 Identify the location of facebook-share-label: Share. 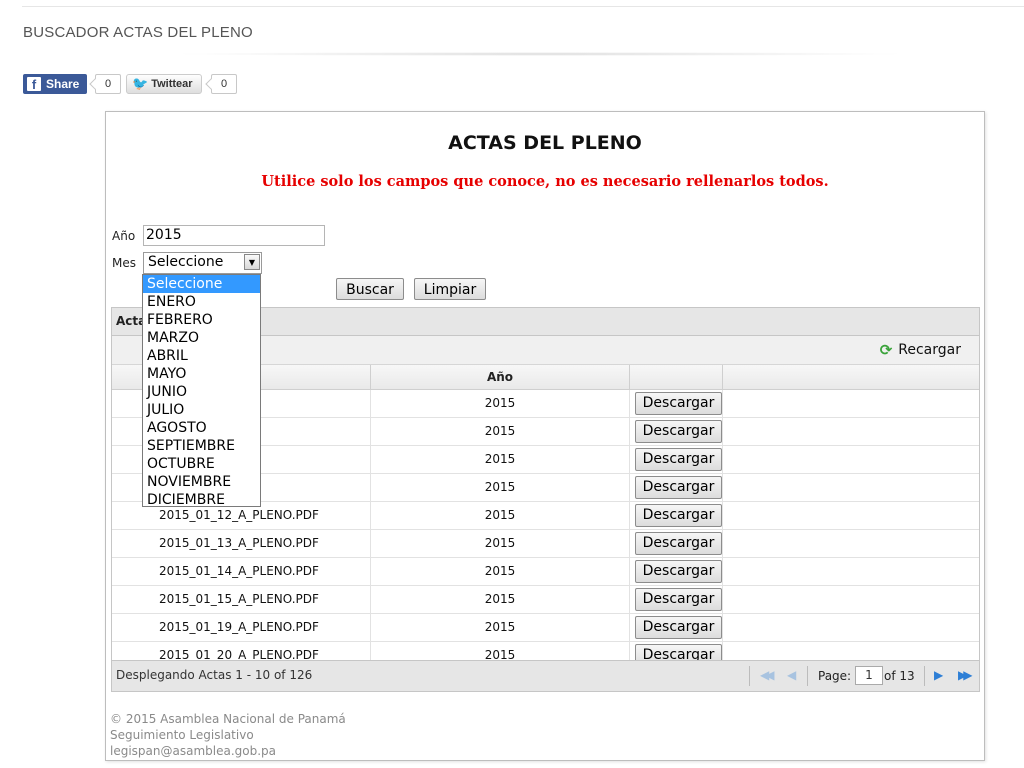
(63, 84).